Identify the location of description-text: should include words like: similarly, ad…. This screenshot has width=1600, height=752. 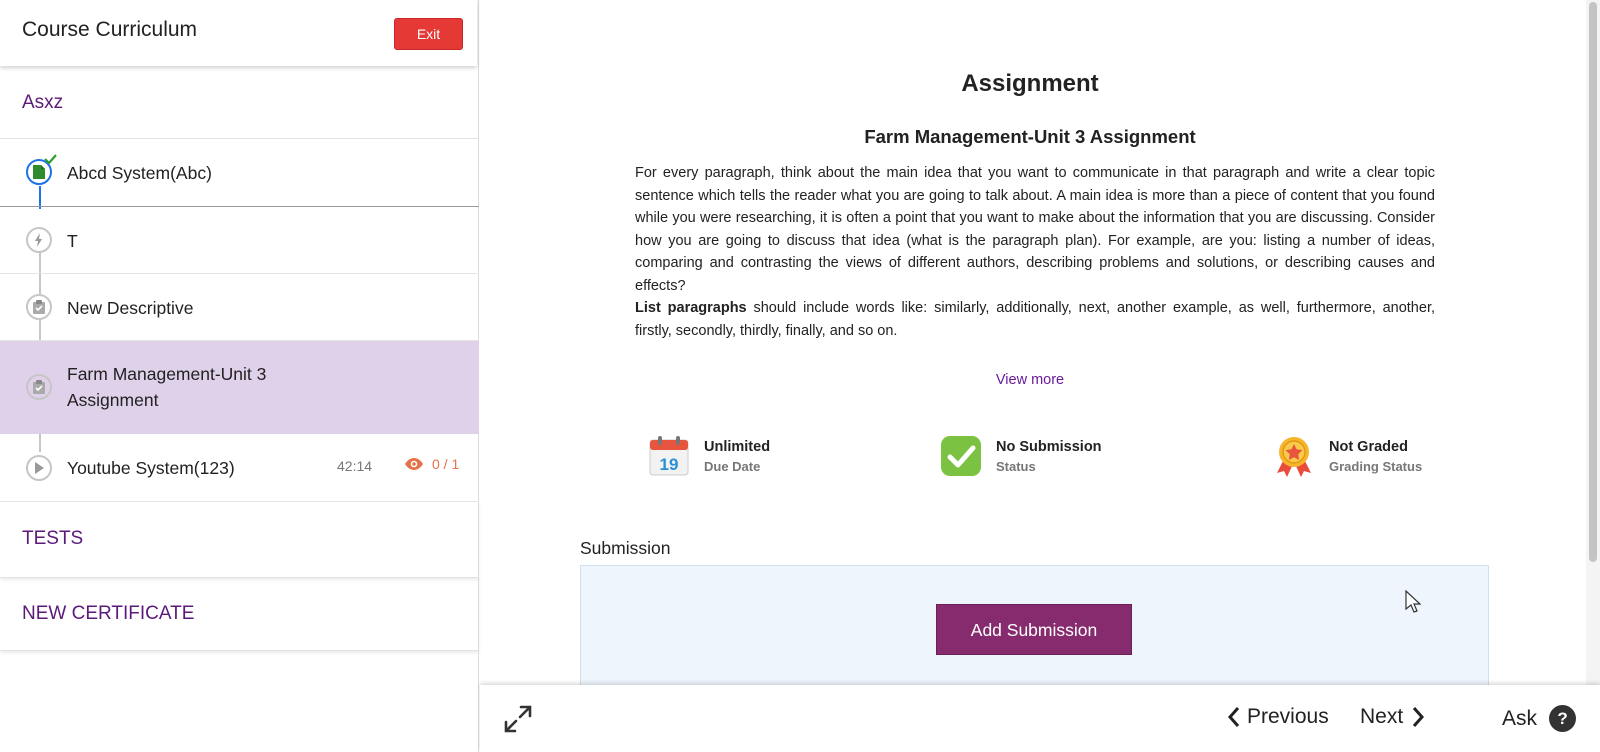
(1035, 319).